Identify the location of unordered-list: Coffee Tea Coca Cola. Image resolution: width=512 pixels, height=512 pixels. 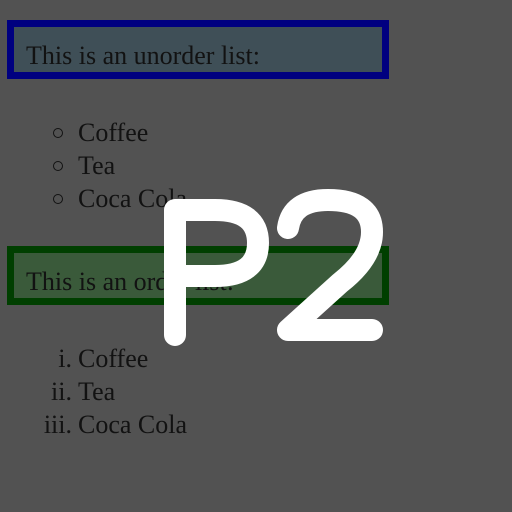
(120, 165).